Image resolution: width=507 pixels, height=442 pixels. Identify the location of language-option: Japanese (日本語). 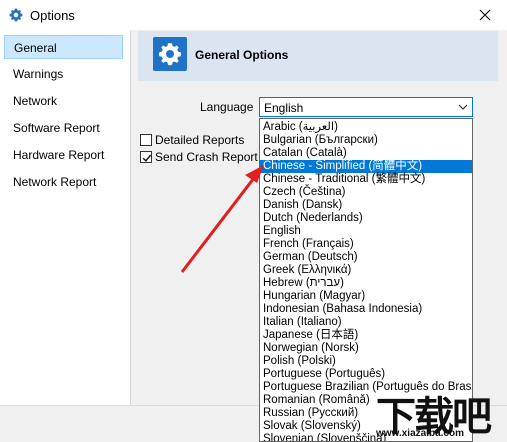
(366, 335).